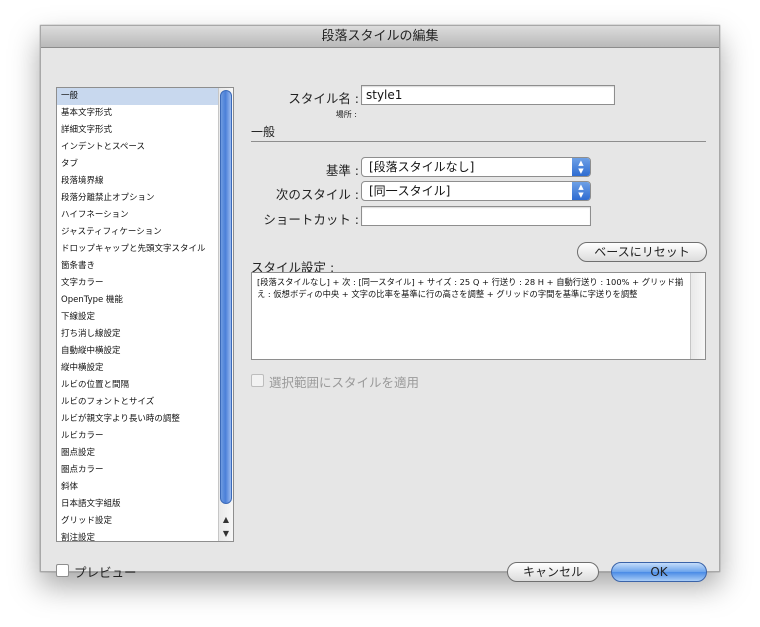  Describe the element at coordinates (642, 252) in the screenshot. I see `reset-to-base-button: ベースにリセット` at that location.